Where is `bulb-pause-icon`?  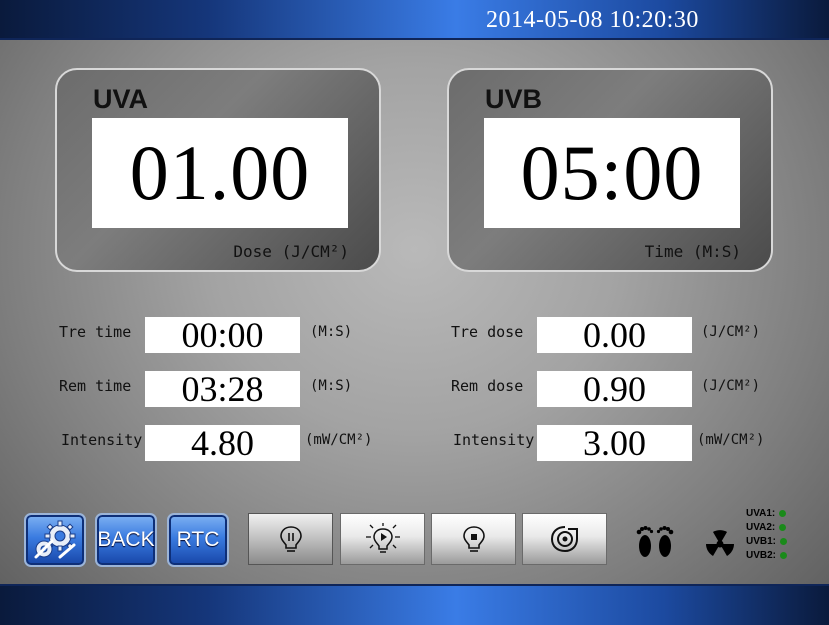 bulb-pause-icon is located at coordinates (290, 539).